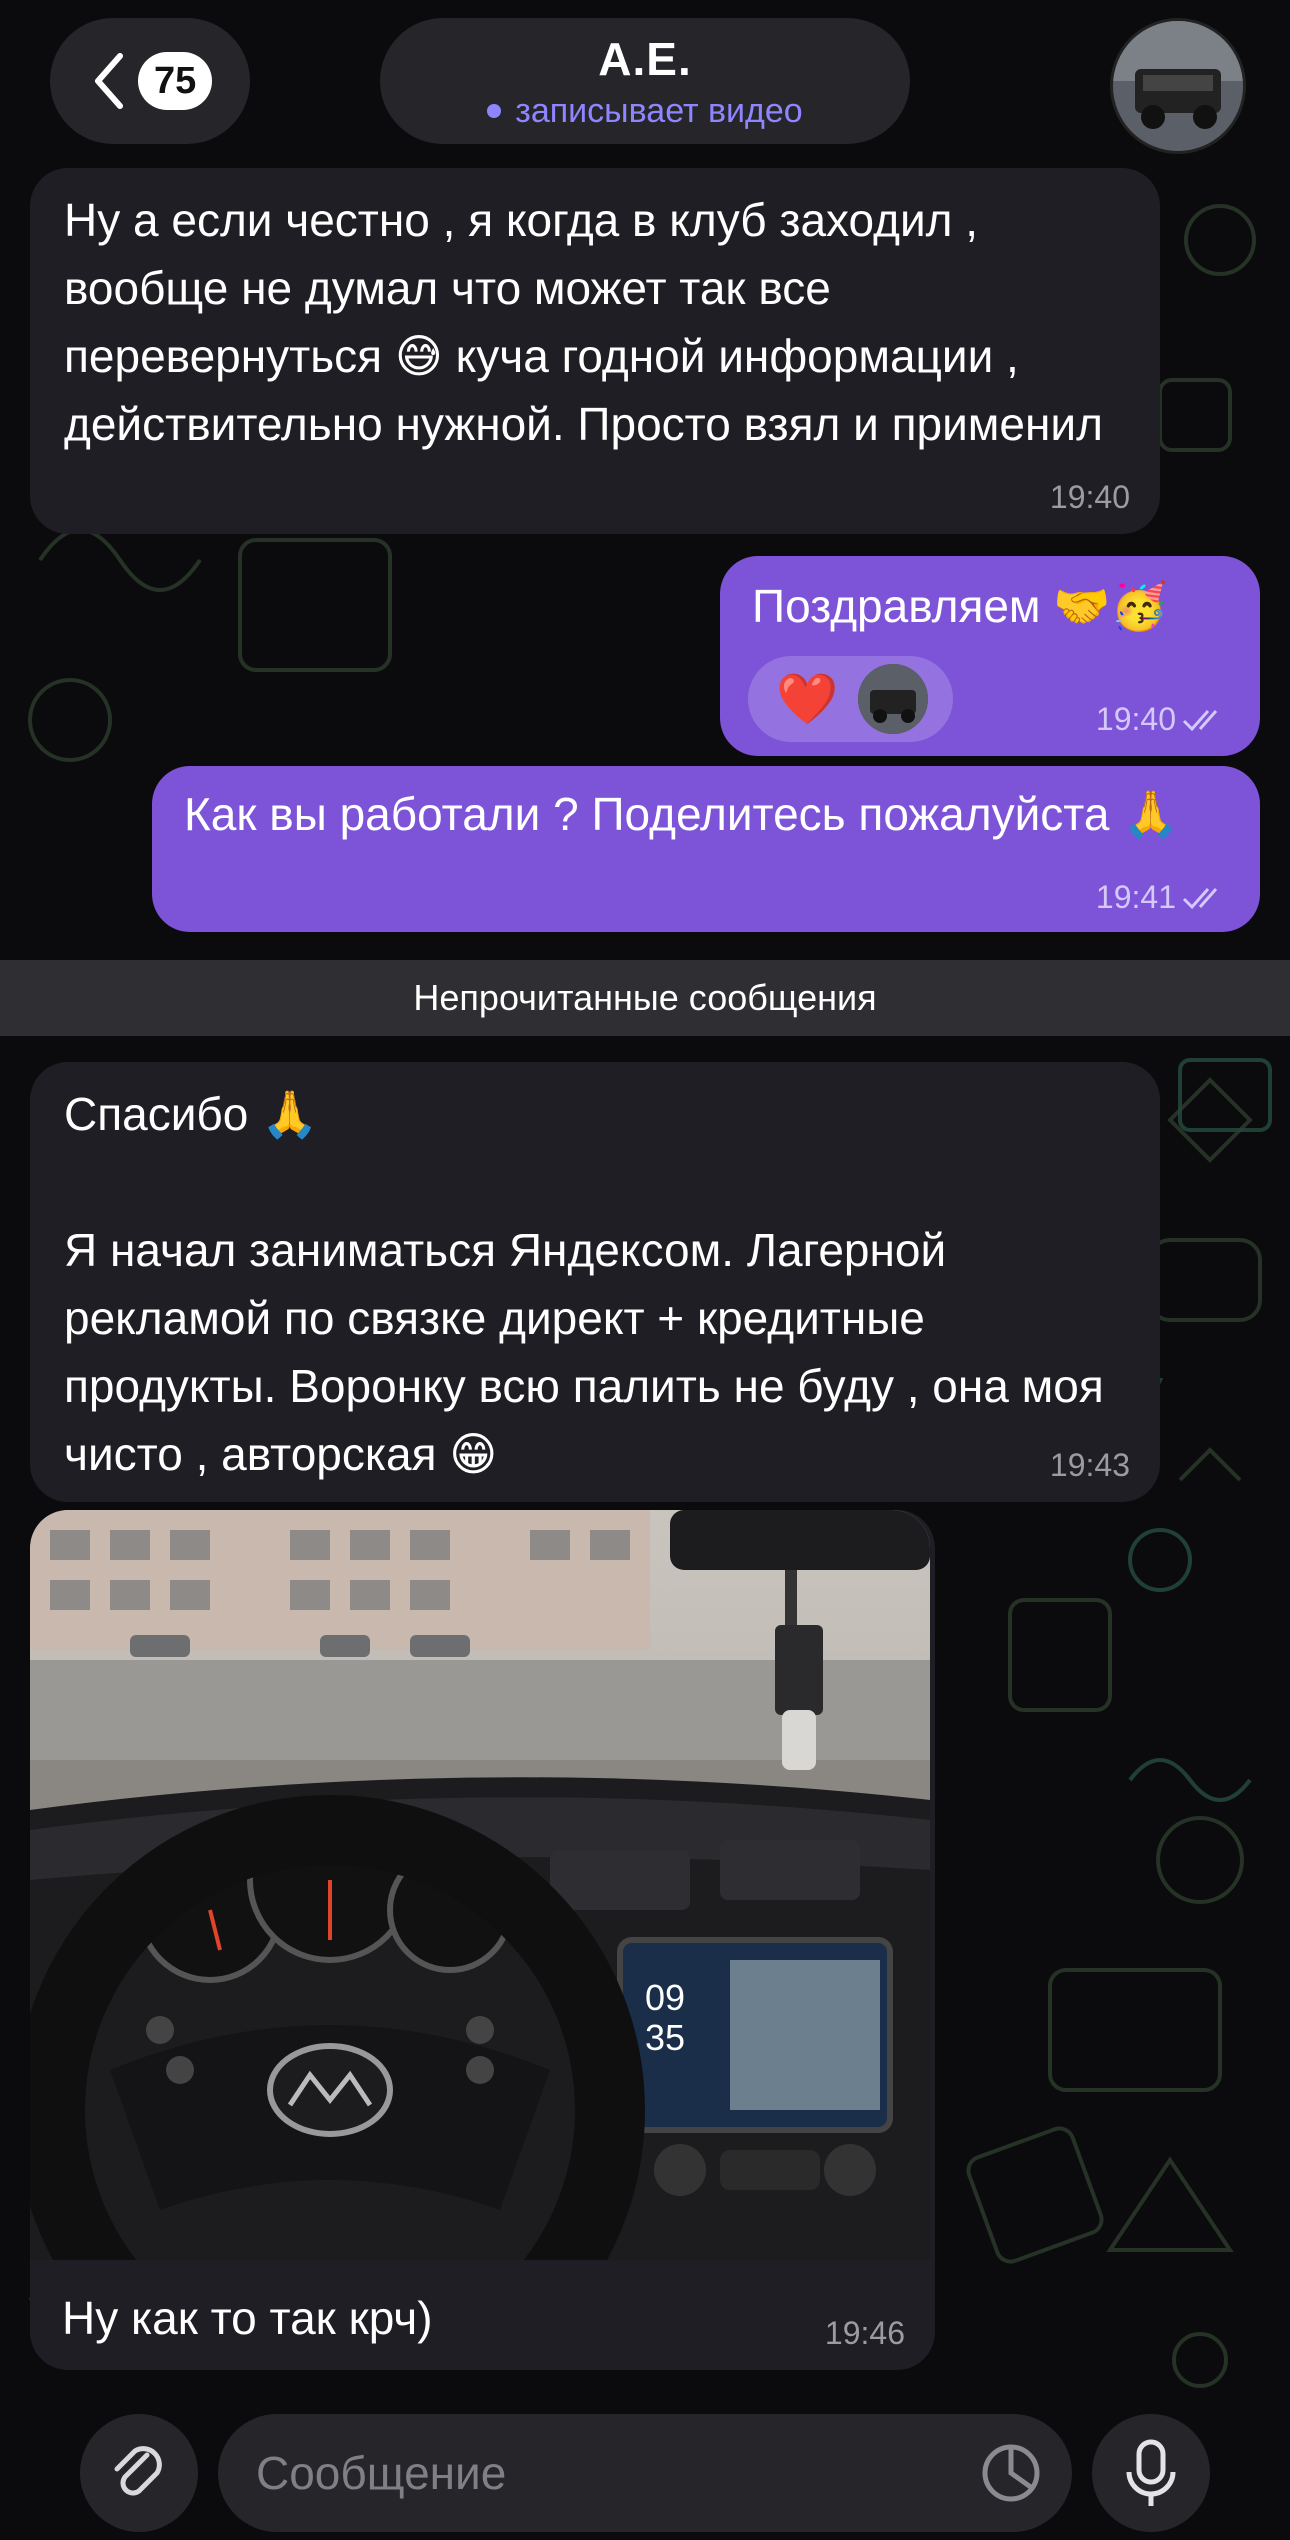  Describe the element at coordinates (645, 998) in the screenshot. I see `unread-divider: Непрочитанные сообщения` at that location.